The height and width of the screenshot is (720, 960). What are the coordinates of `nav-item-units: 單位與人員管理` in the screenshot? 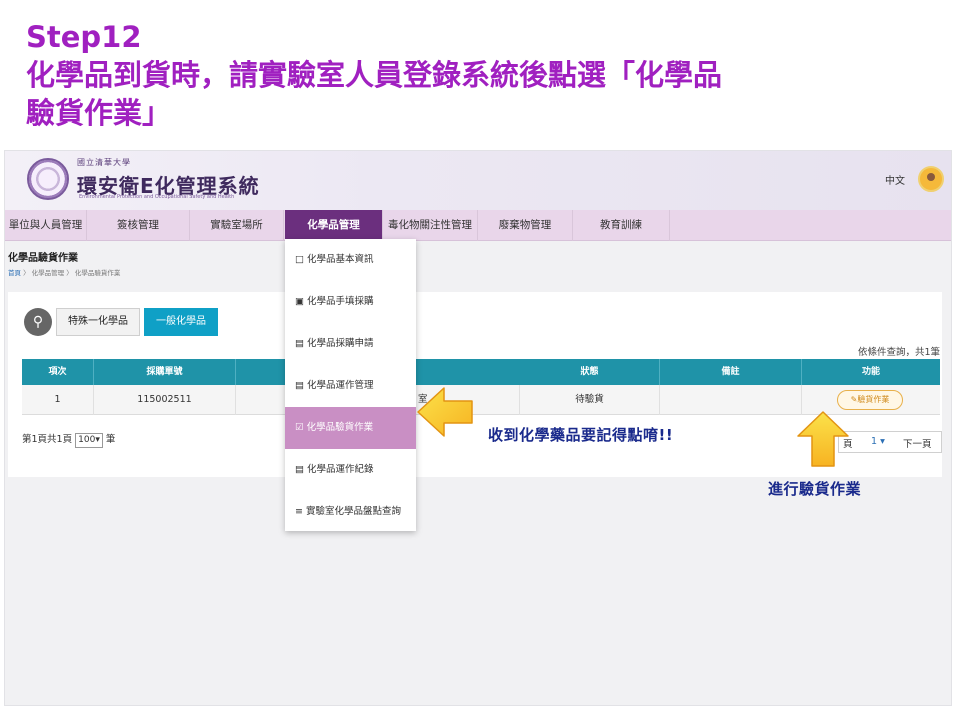 It's located at (46, 225).